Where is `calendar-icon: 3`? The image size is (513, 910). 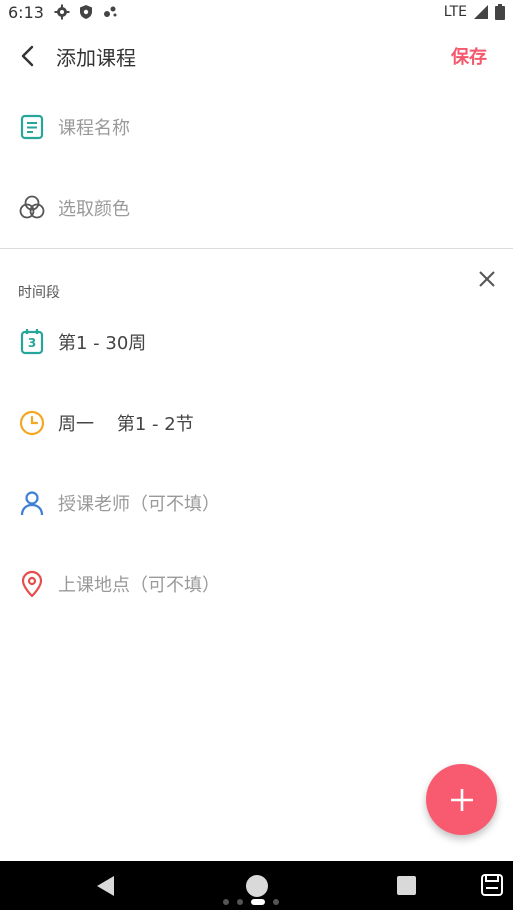 calendar-icon: 3 is located at coordinates (32, 342).